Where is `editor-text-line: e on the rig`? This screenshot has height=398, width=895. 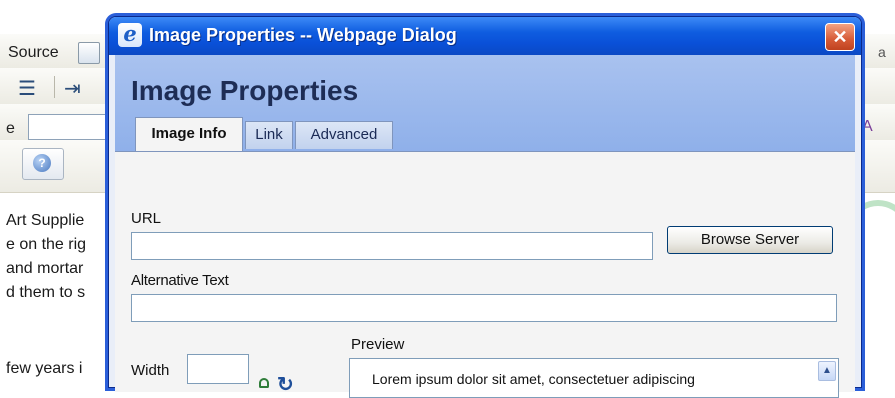
editor-text-line: e on the rig is located at coordinates (46, 244).